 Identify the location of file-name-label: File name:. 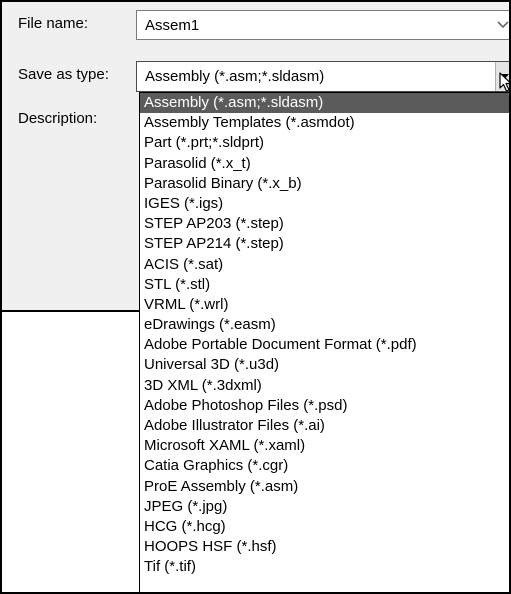
(53, 23).